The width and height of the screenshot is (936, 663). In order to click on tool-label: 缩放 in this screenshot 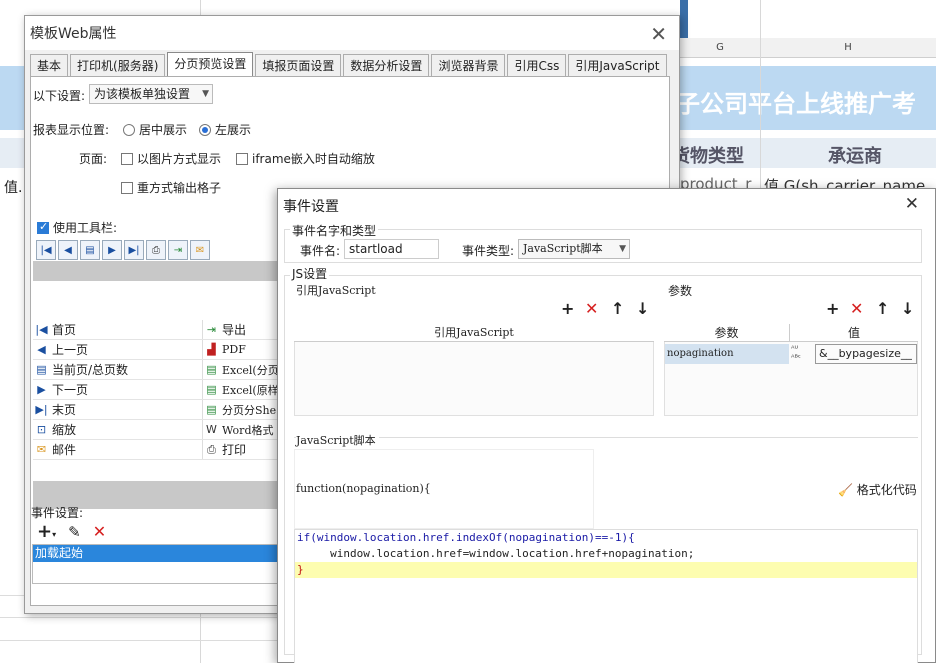, I will do `click(64, 430)`.